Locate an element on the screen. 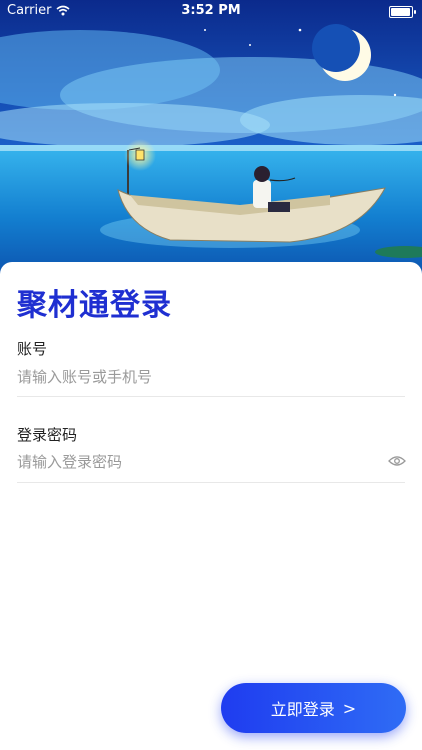 The height and width of the screenshot is (750, 422). password-input is located at coordinates (187, 462).